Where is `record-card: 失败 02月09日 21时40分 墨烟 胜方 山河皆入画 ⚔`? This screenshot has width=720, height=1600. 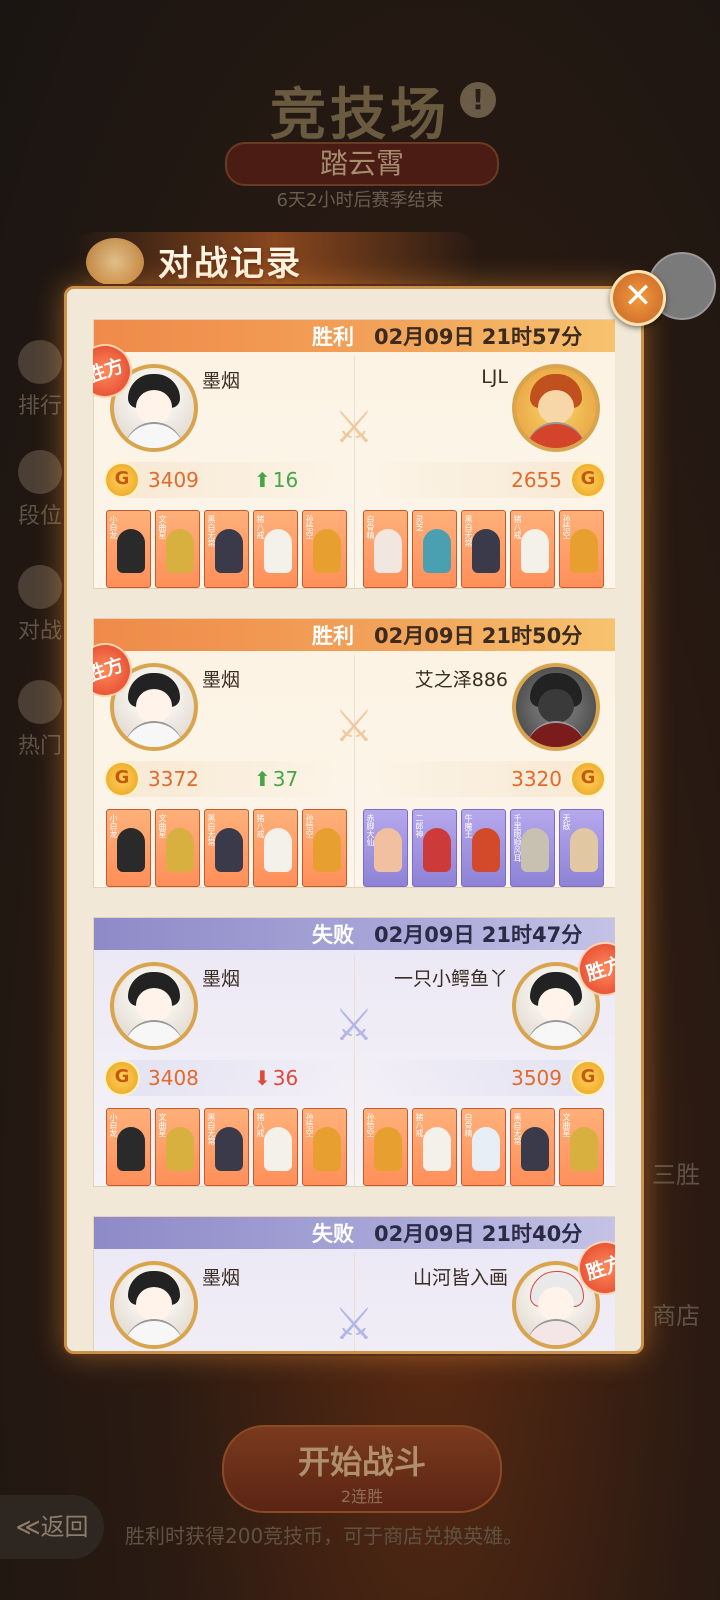 record-card: 失败 02月09日 21时40分 墨烟 胜方 山河皆入画 ⚔ is located at coordinates (354, 1283).